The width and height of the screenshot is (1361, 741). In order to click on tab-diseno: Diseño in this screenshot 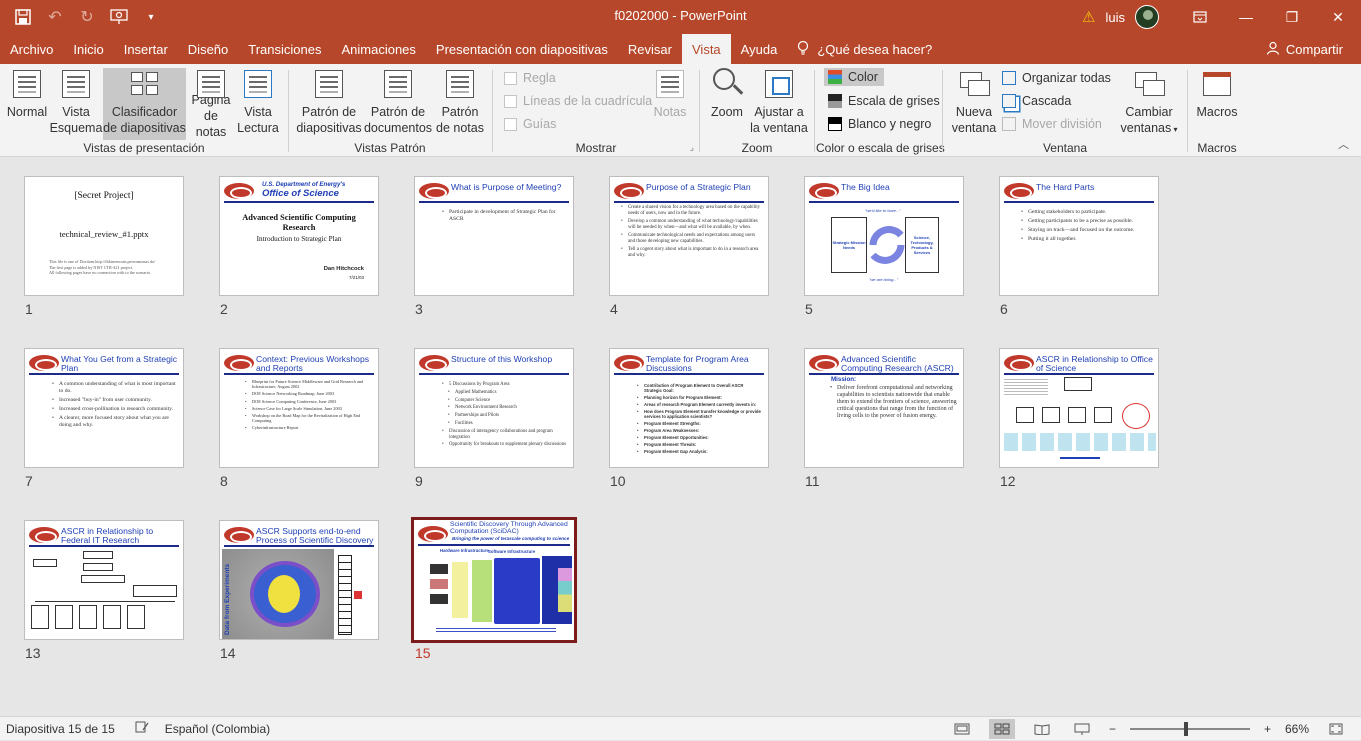, I will do `click(208, 49)`.